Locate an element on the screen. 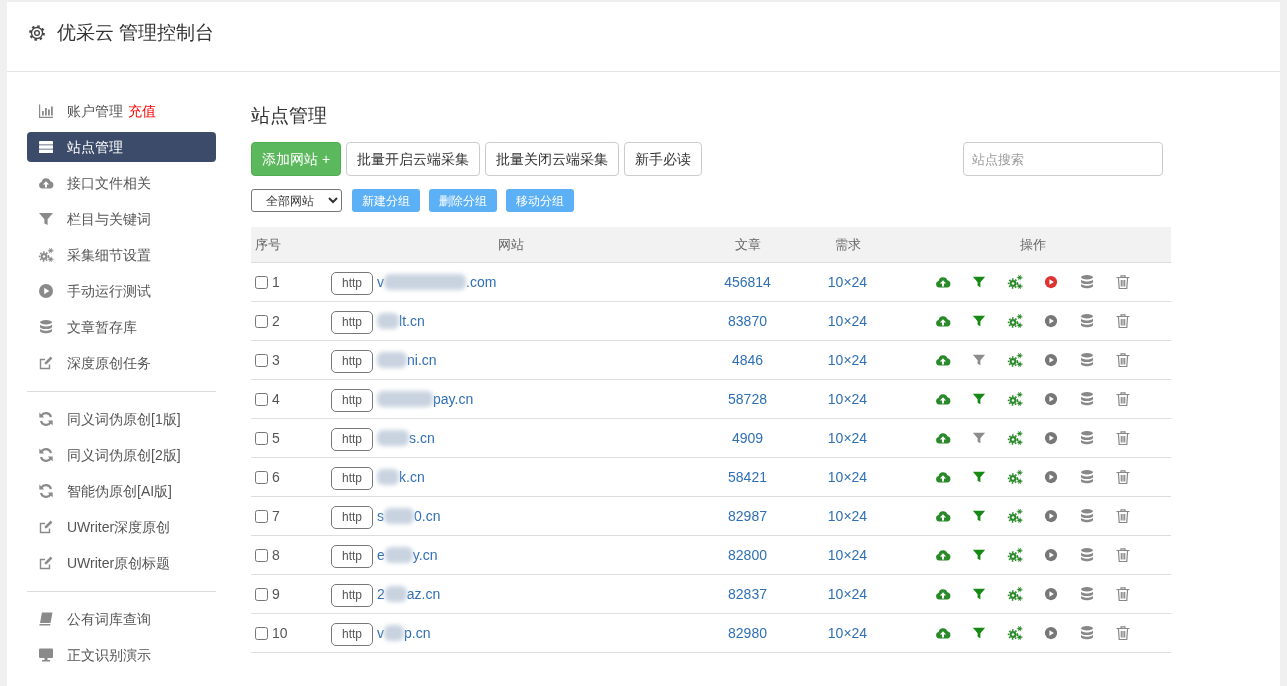 This screenshot has height=686, width=1287. sidebar-item: 手动运行测试 is located at coordinates (121, 291).